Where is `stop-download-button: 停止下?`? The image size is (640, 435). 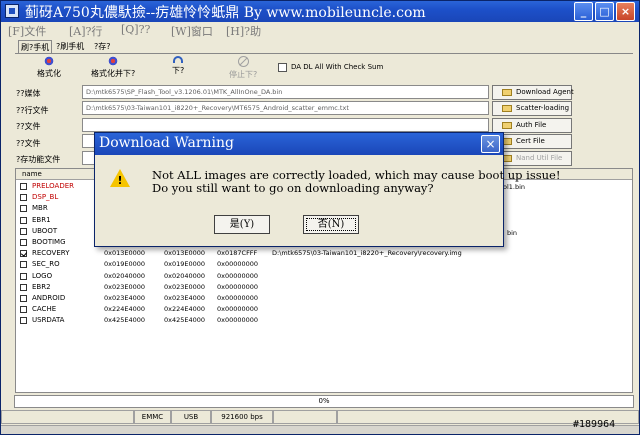 stop-download-button: 停止下? is located at coordinates (243, 68).